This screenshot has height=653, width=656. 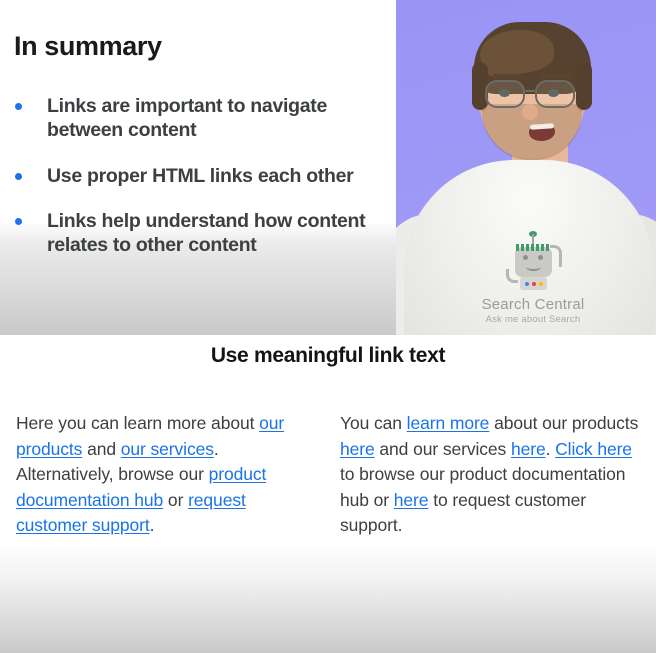 I want to click on inline-link: learn more, so click(x=448, y=423).